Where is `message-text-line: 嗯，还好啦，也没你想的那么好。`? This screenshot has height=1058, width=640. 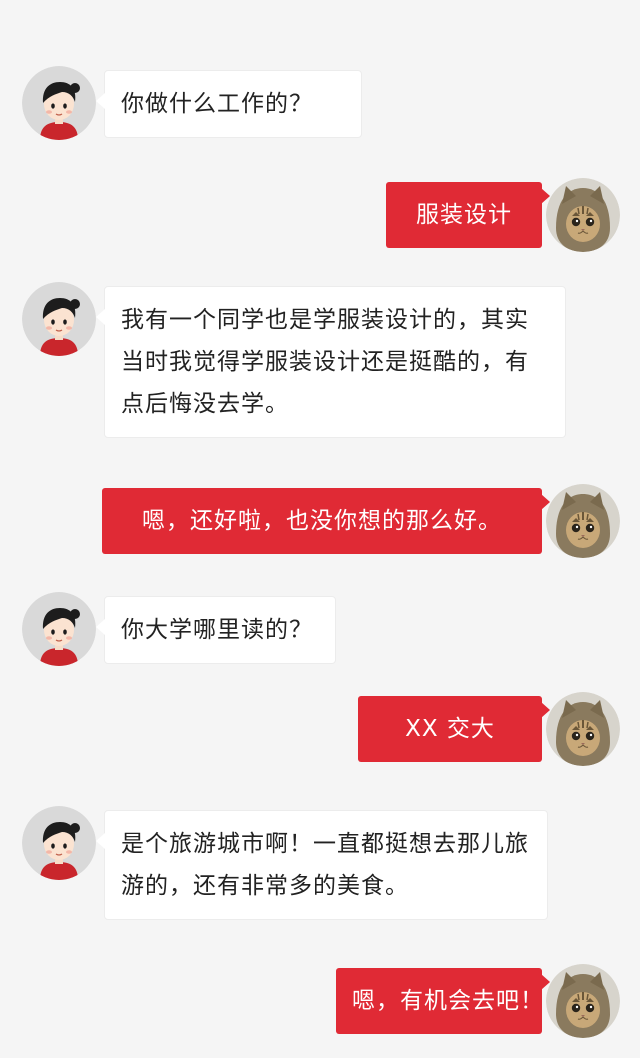
message-text-line: 嗯，还好啦，也没你想的那么好。 is located at coordinates (322, 521).